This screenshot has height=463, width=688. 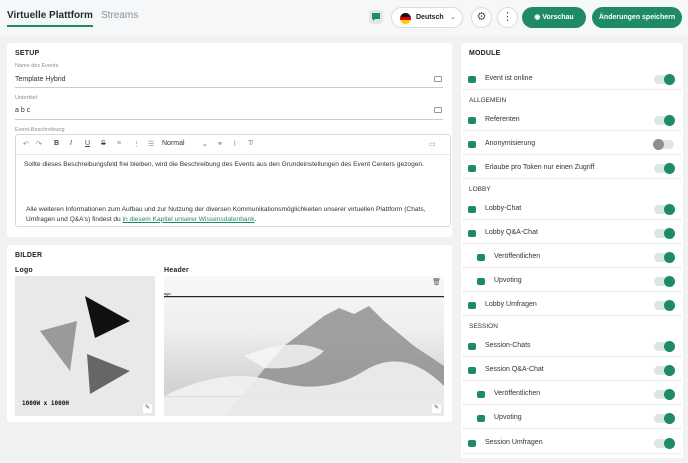 What do you see at coordinates (432, 144) in the screenshot?
I see `emoji-picker-icon: ▭` at bounding box center [432, 144].